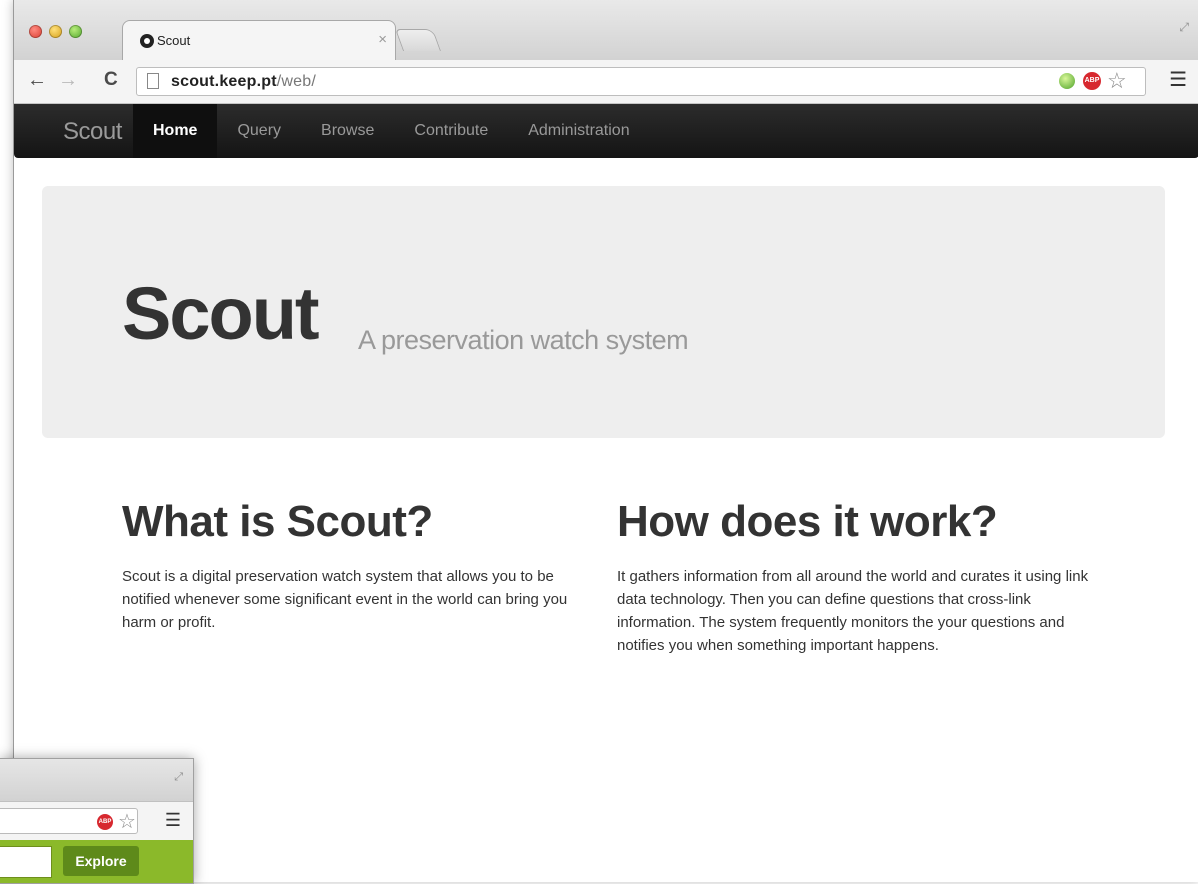 Image resolution: width=1198 pixels, height=884 pixels. Describe the element at coordinates (259, 40) in the screenshot. I see `browser-tab: Scout ×` at that location.